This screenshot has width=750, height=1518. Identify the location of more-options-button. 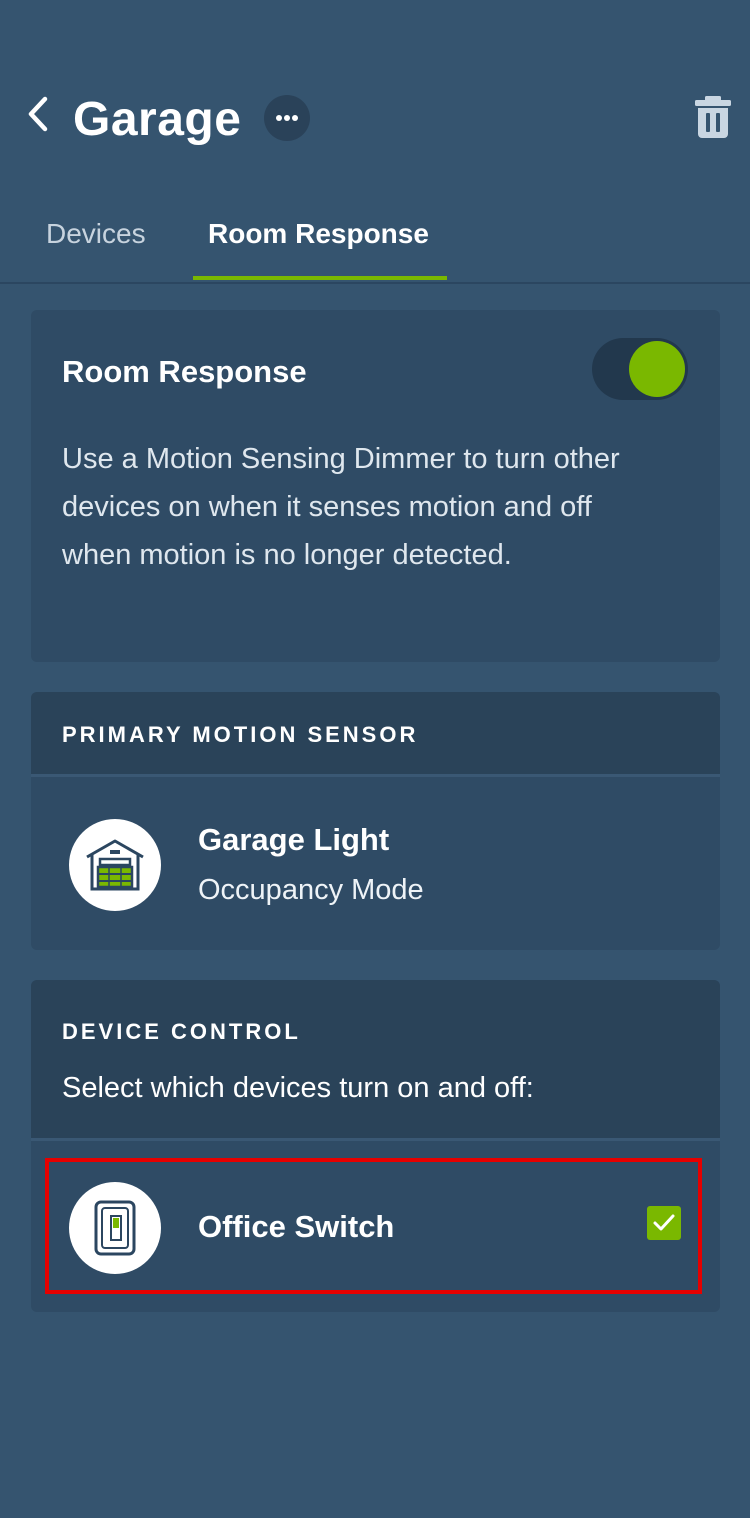
(287, 118).